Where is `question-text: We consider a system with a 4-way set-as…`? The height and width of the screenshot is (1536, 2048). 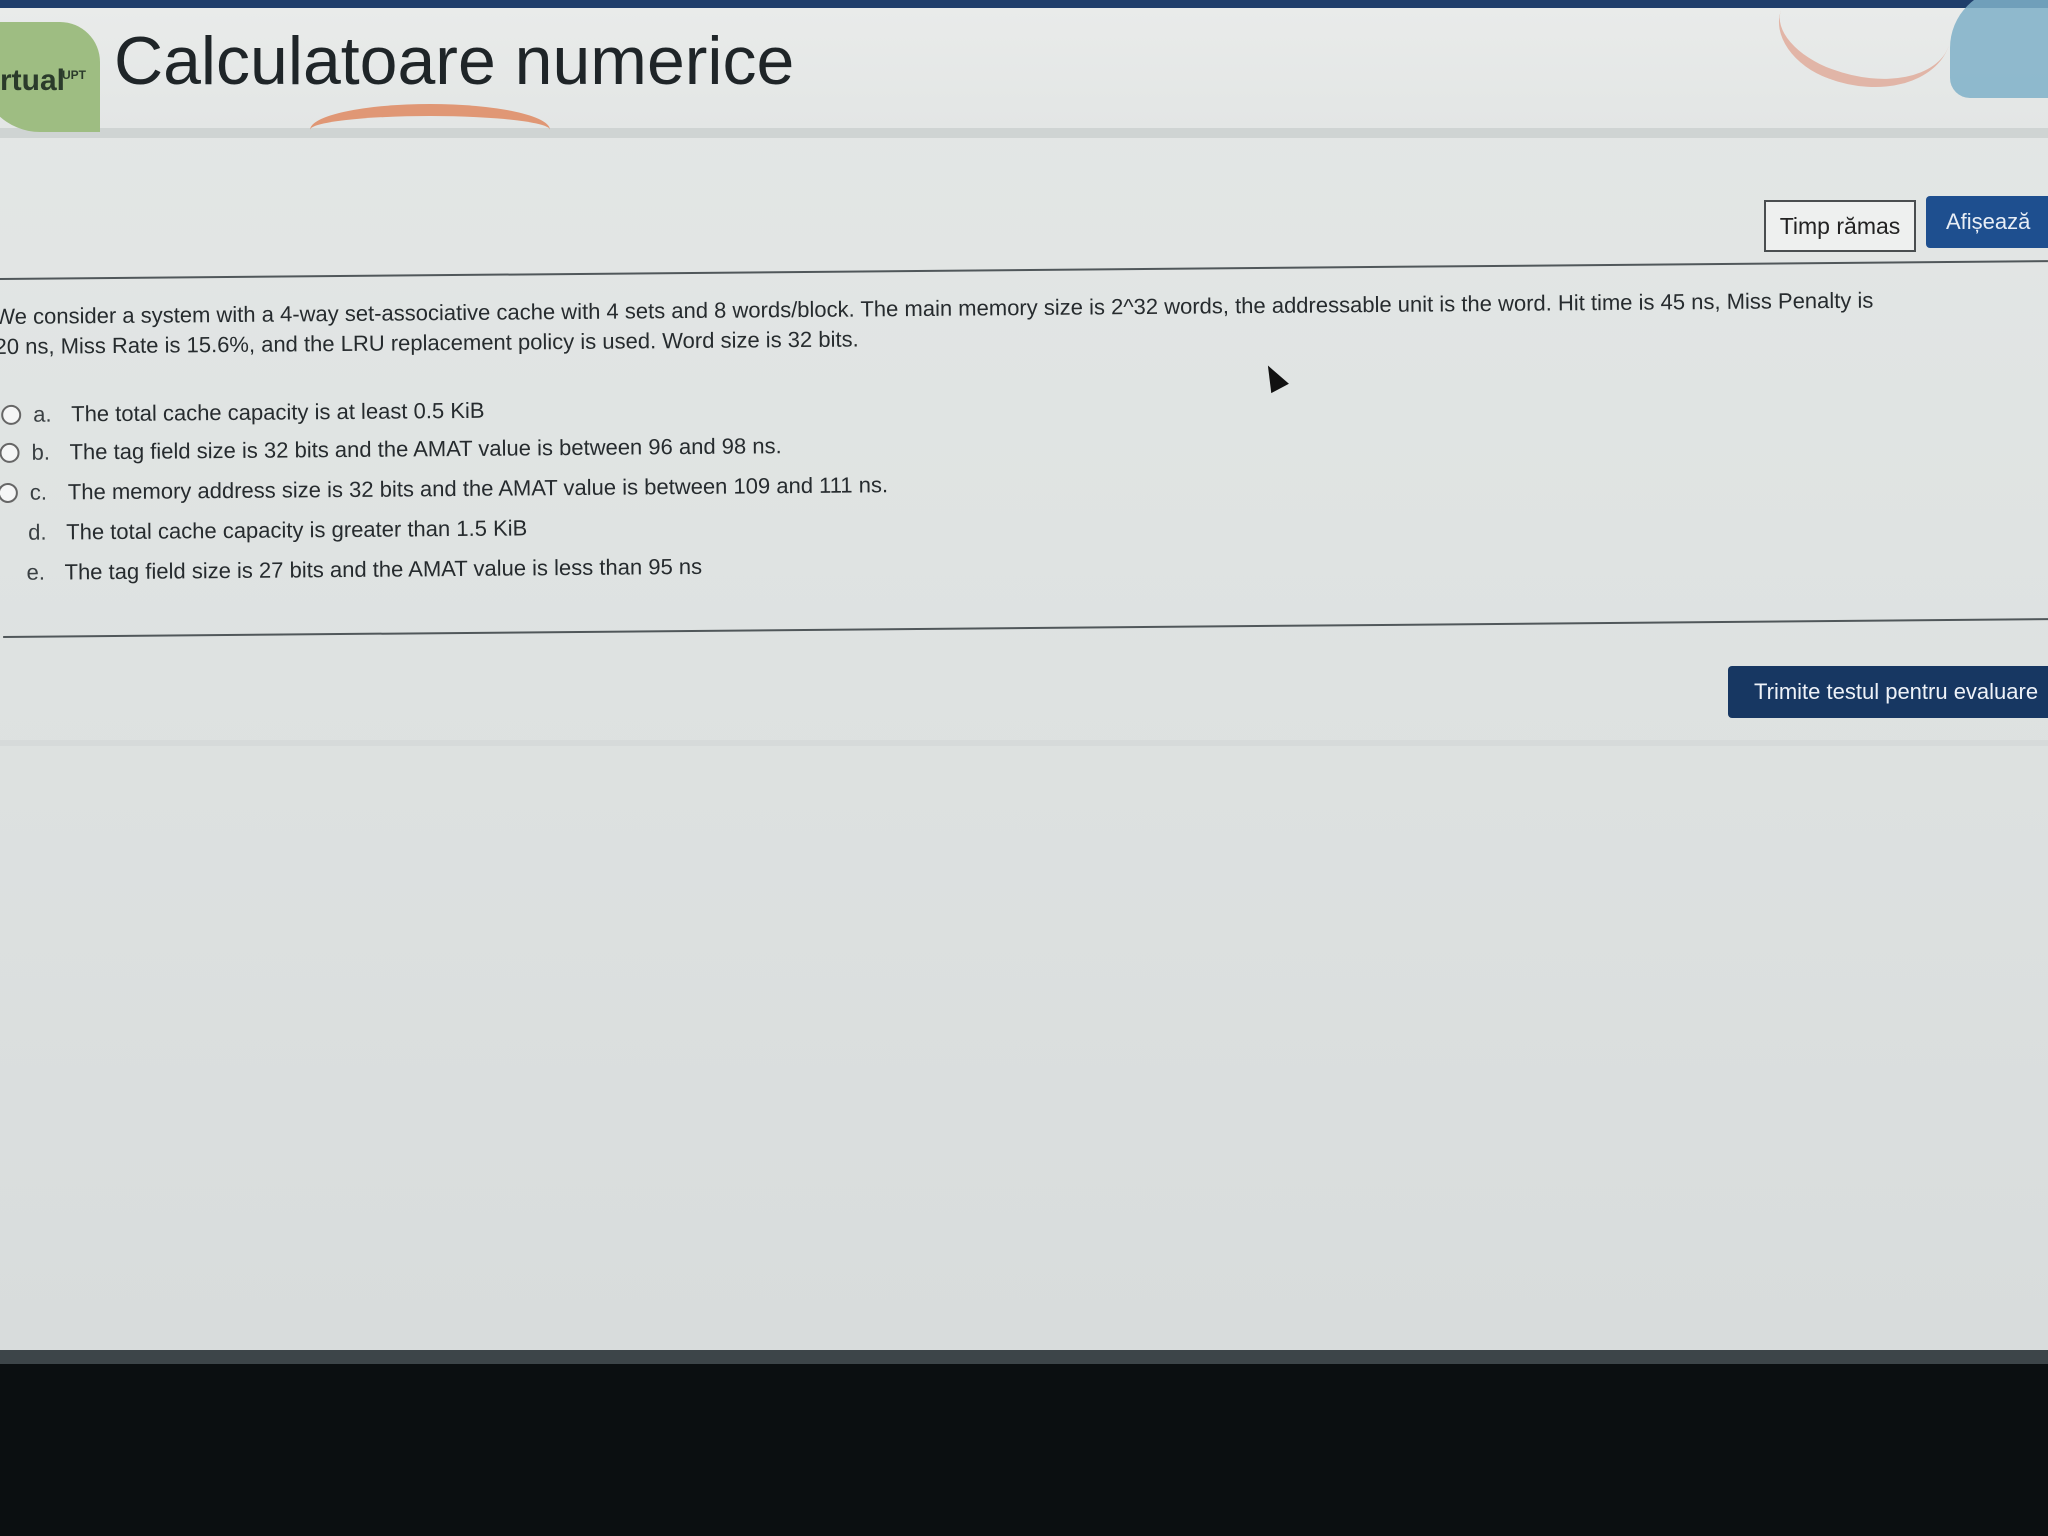 question-text: We consider a system with a 4-way set-as… is located at coordinates (997, 323).